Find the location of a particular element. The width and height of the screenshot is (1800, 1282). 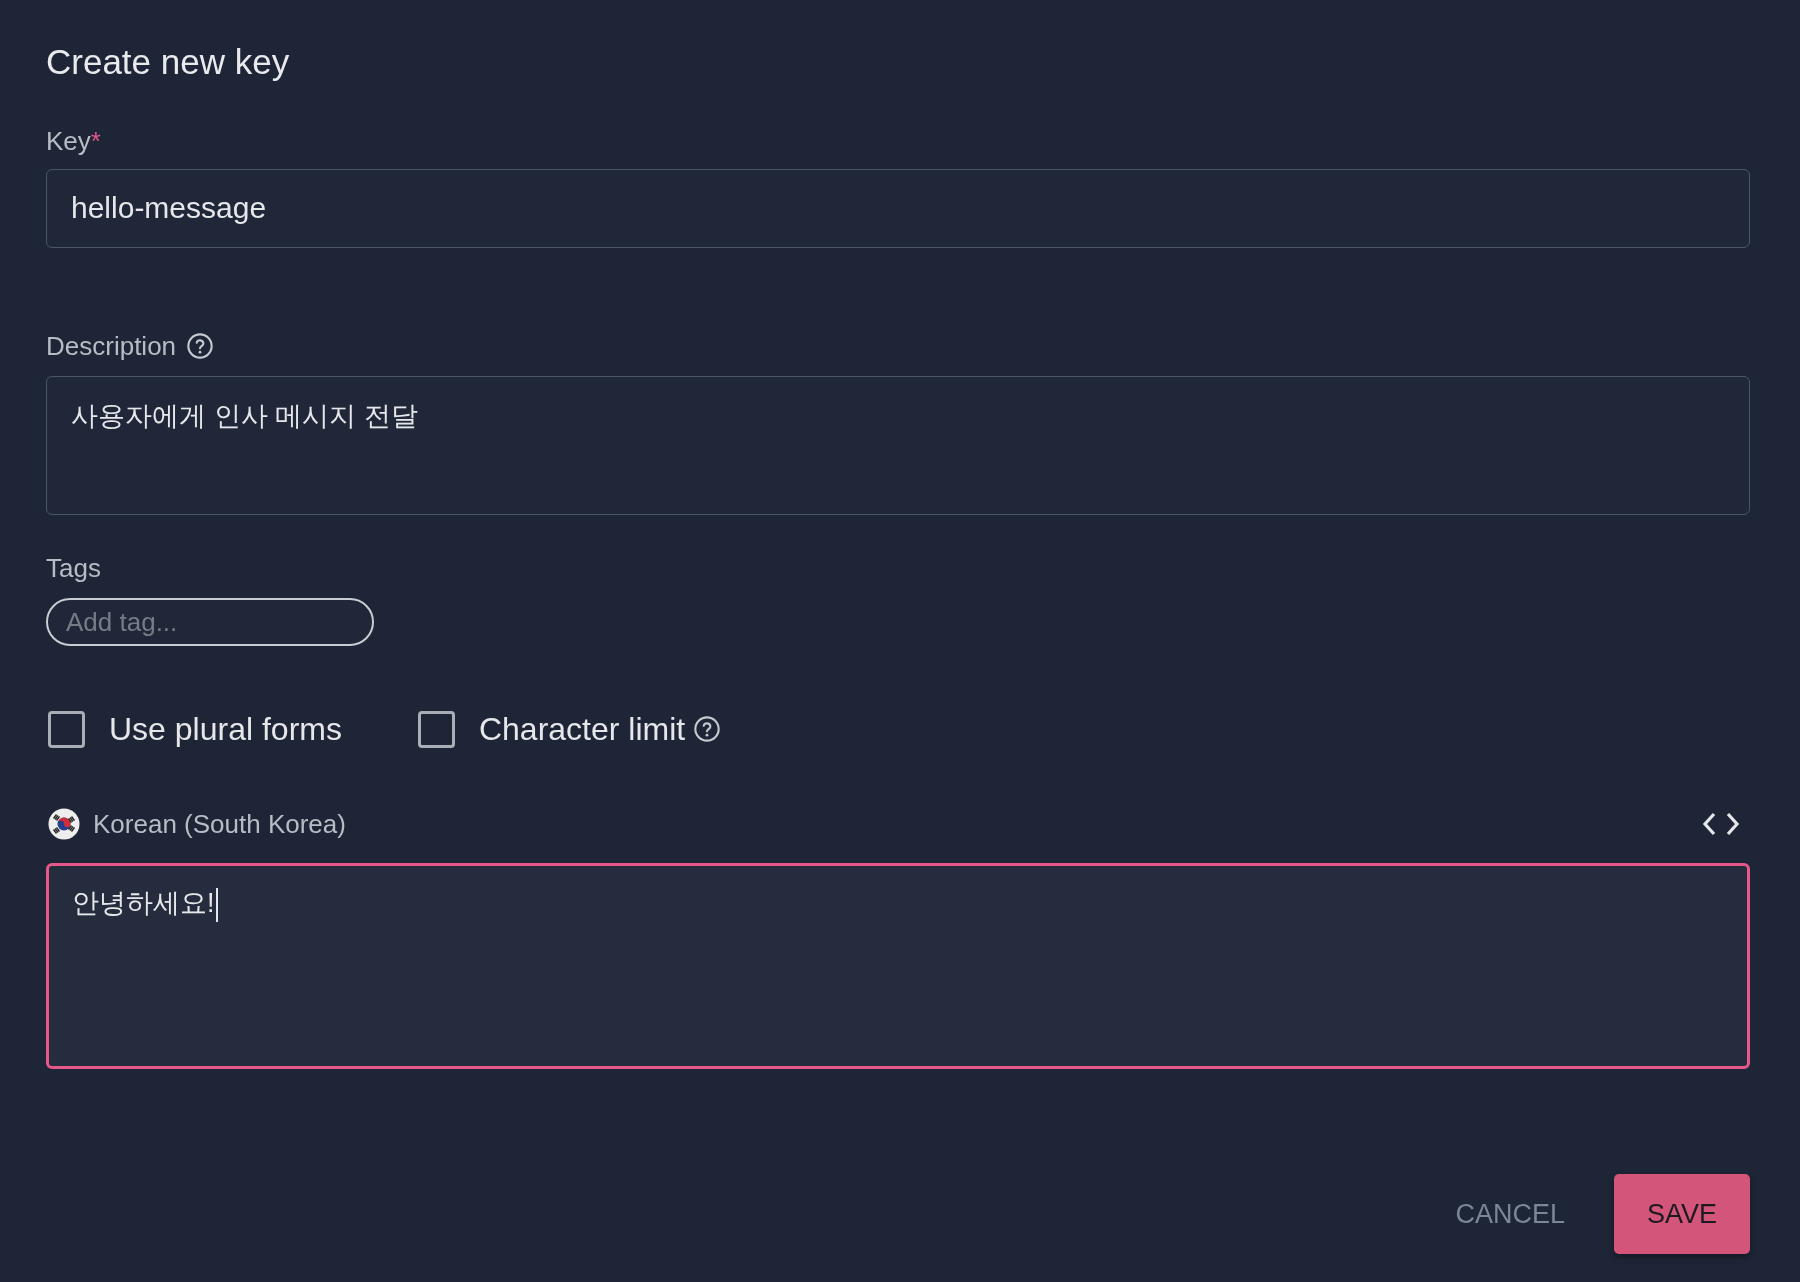

key-input: hello-message is located at coordinates (898, 208).